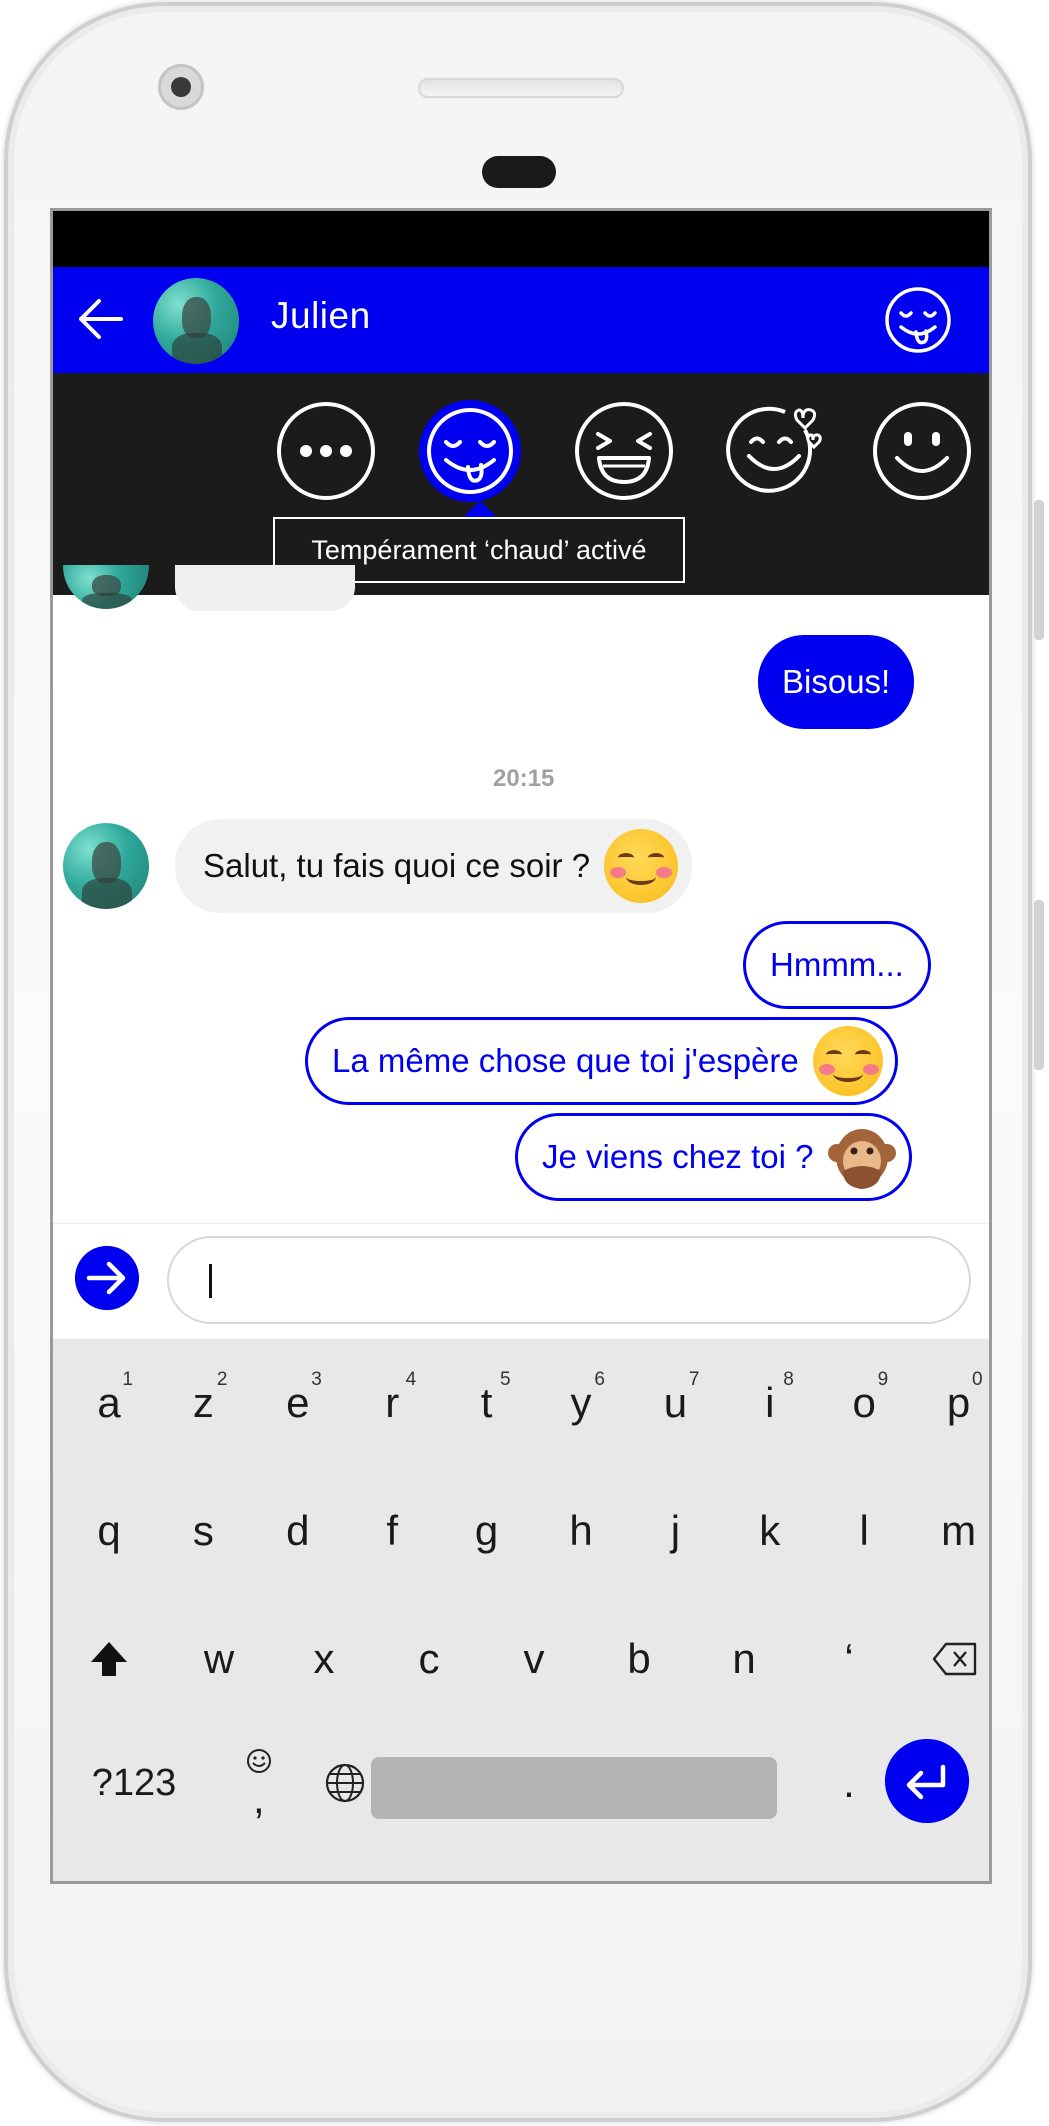  I want to click on key-label: t, so click(486, 1402).